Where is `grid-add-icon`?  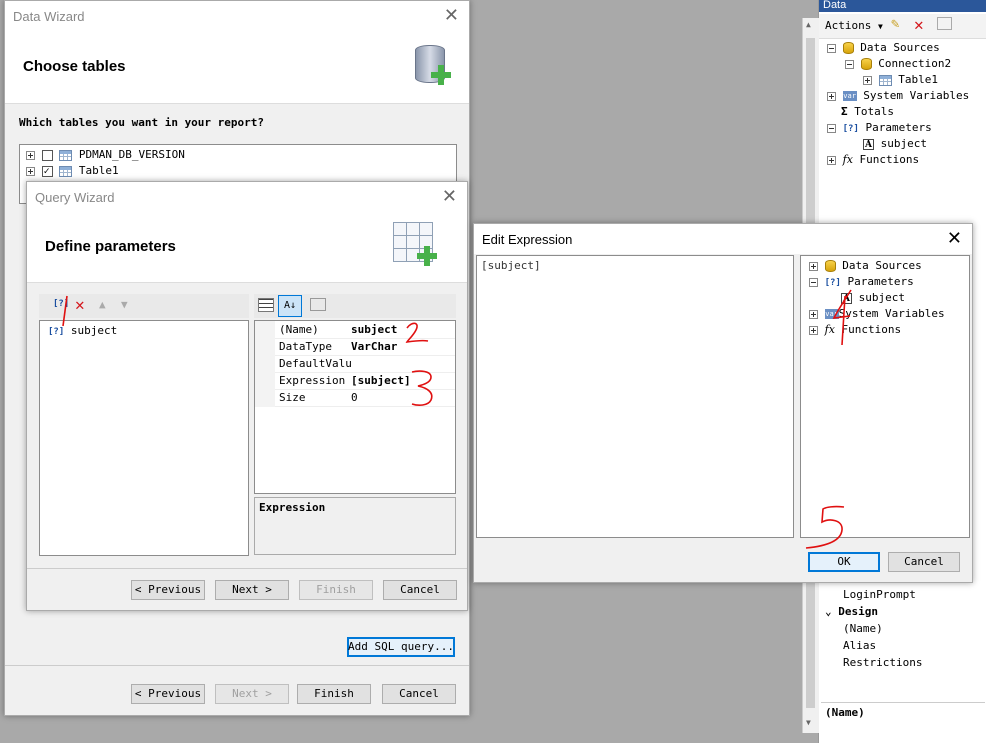
grid-add-icon is located at coordinates (415, 244).